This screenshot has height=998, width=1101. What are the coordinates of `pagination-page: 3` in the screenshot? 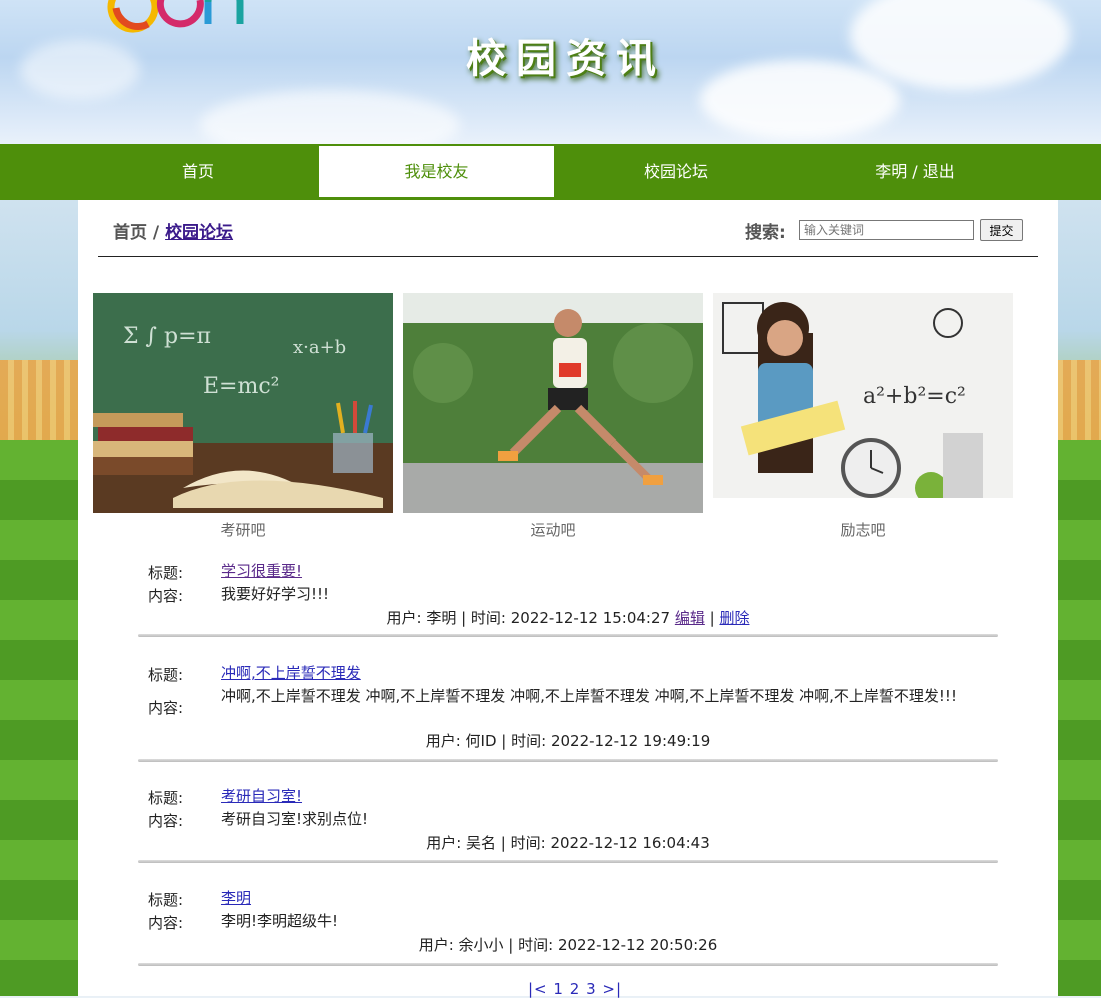 It's located at (591, 989).